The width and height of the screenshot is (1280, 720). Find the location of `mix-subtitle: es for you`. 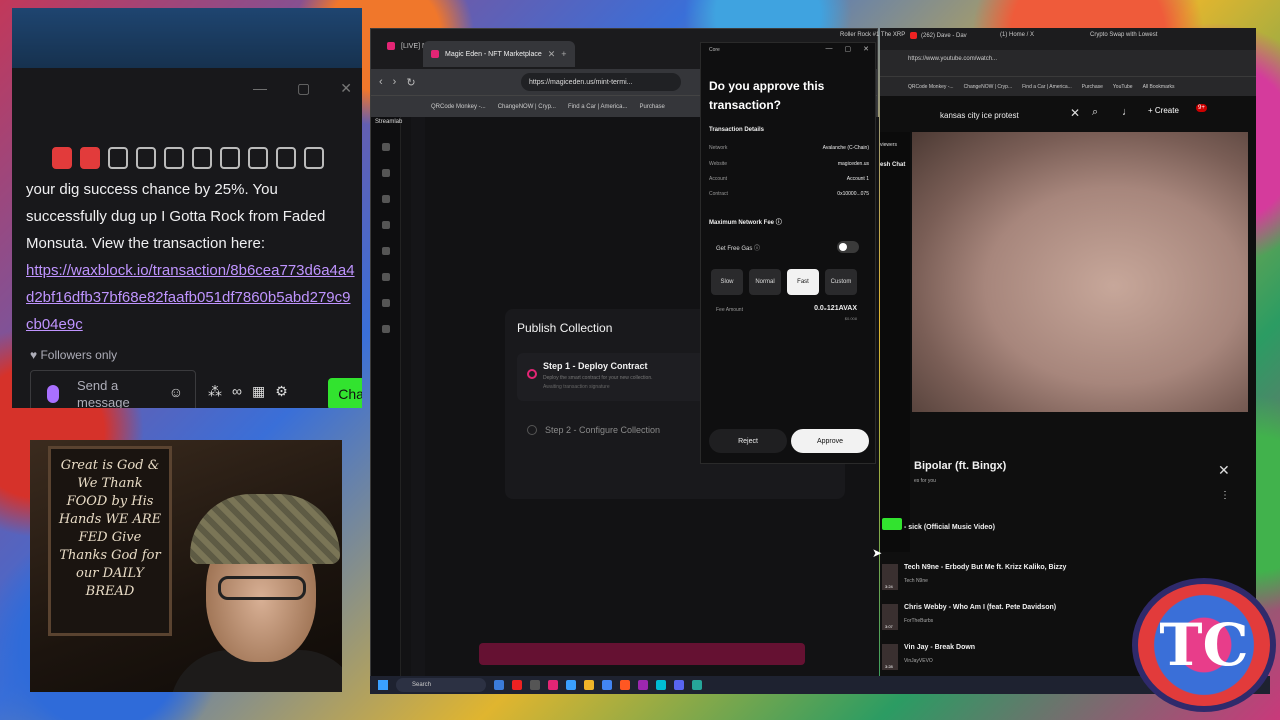

mix-subtitle: es for you is located at coordinates (925, 481).